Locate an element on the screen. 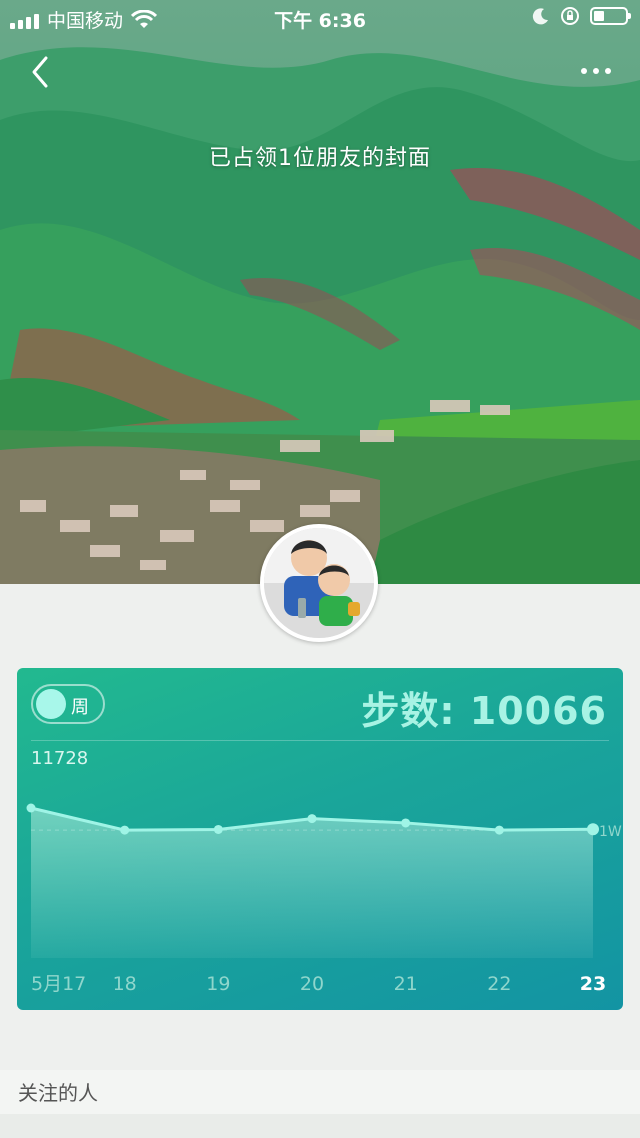 The width and height of the screenshot is (640, 1138). following-list is located at coordinates (320, 1126).